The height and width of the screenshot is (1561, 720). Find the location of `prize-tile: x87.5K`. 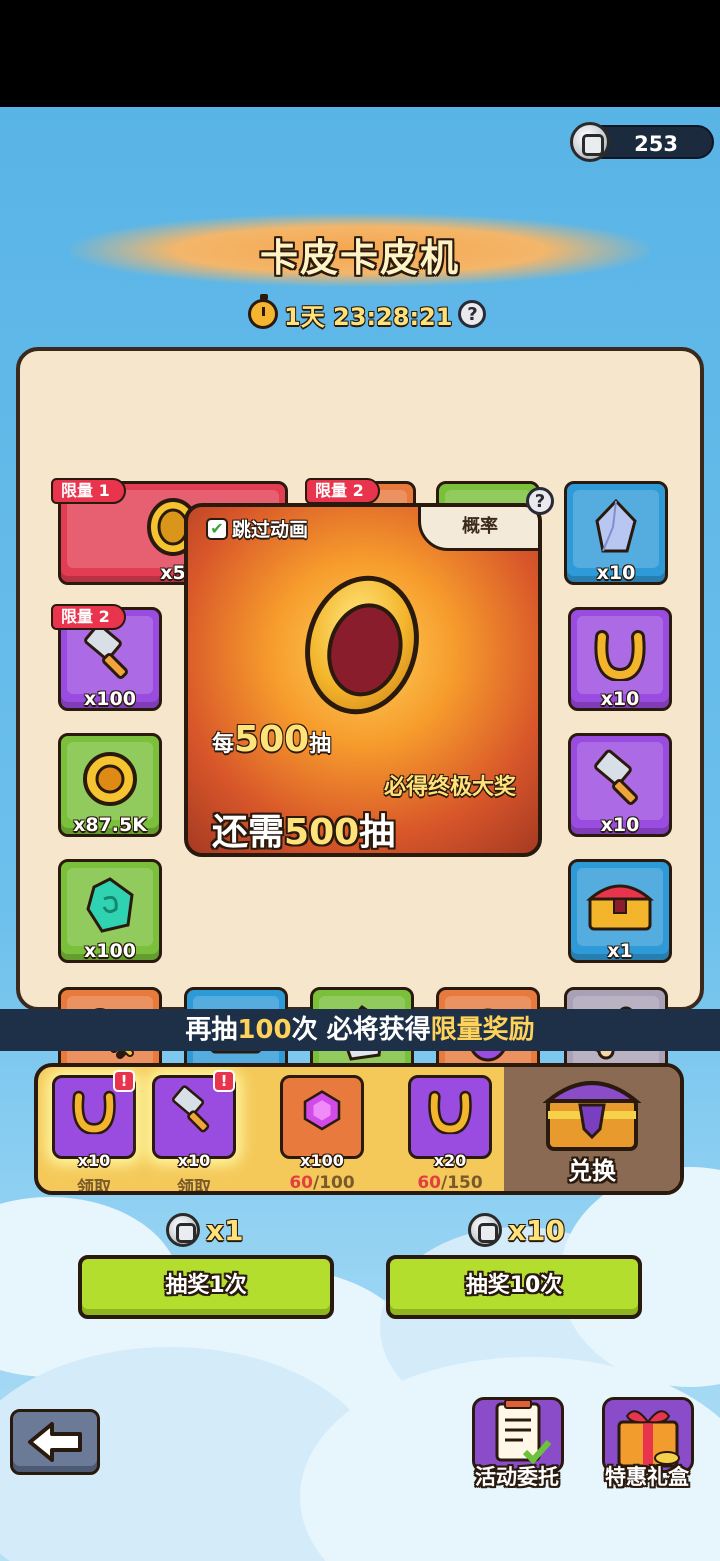

prize-tile: x87.5K is located at coordinates (110, 785).